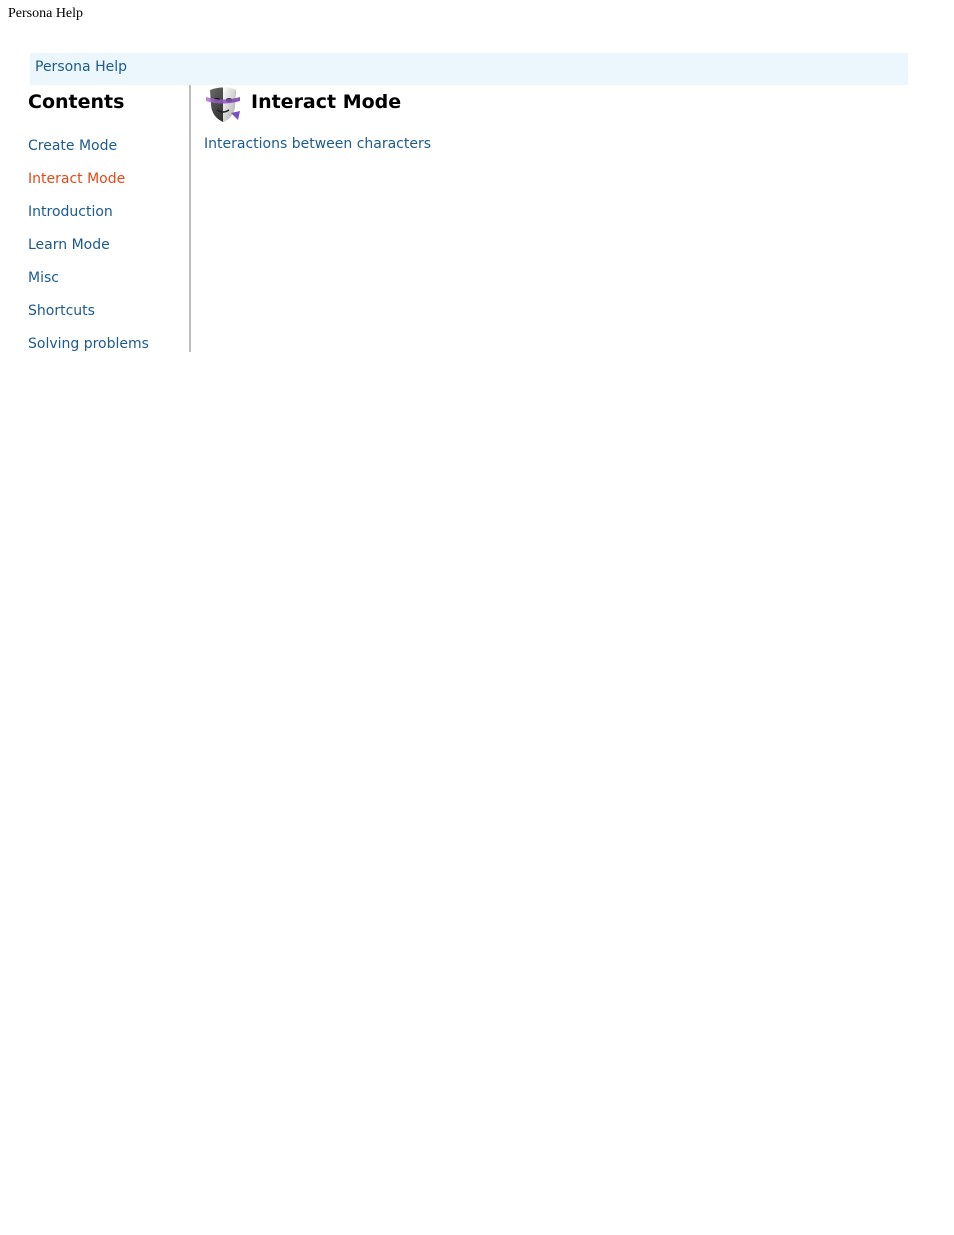 This screenshot has width=954, height=1235. I want to click on window-title: Persona Help, so click(46, 13).